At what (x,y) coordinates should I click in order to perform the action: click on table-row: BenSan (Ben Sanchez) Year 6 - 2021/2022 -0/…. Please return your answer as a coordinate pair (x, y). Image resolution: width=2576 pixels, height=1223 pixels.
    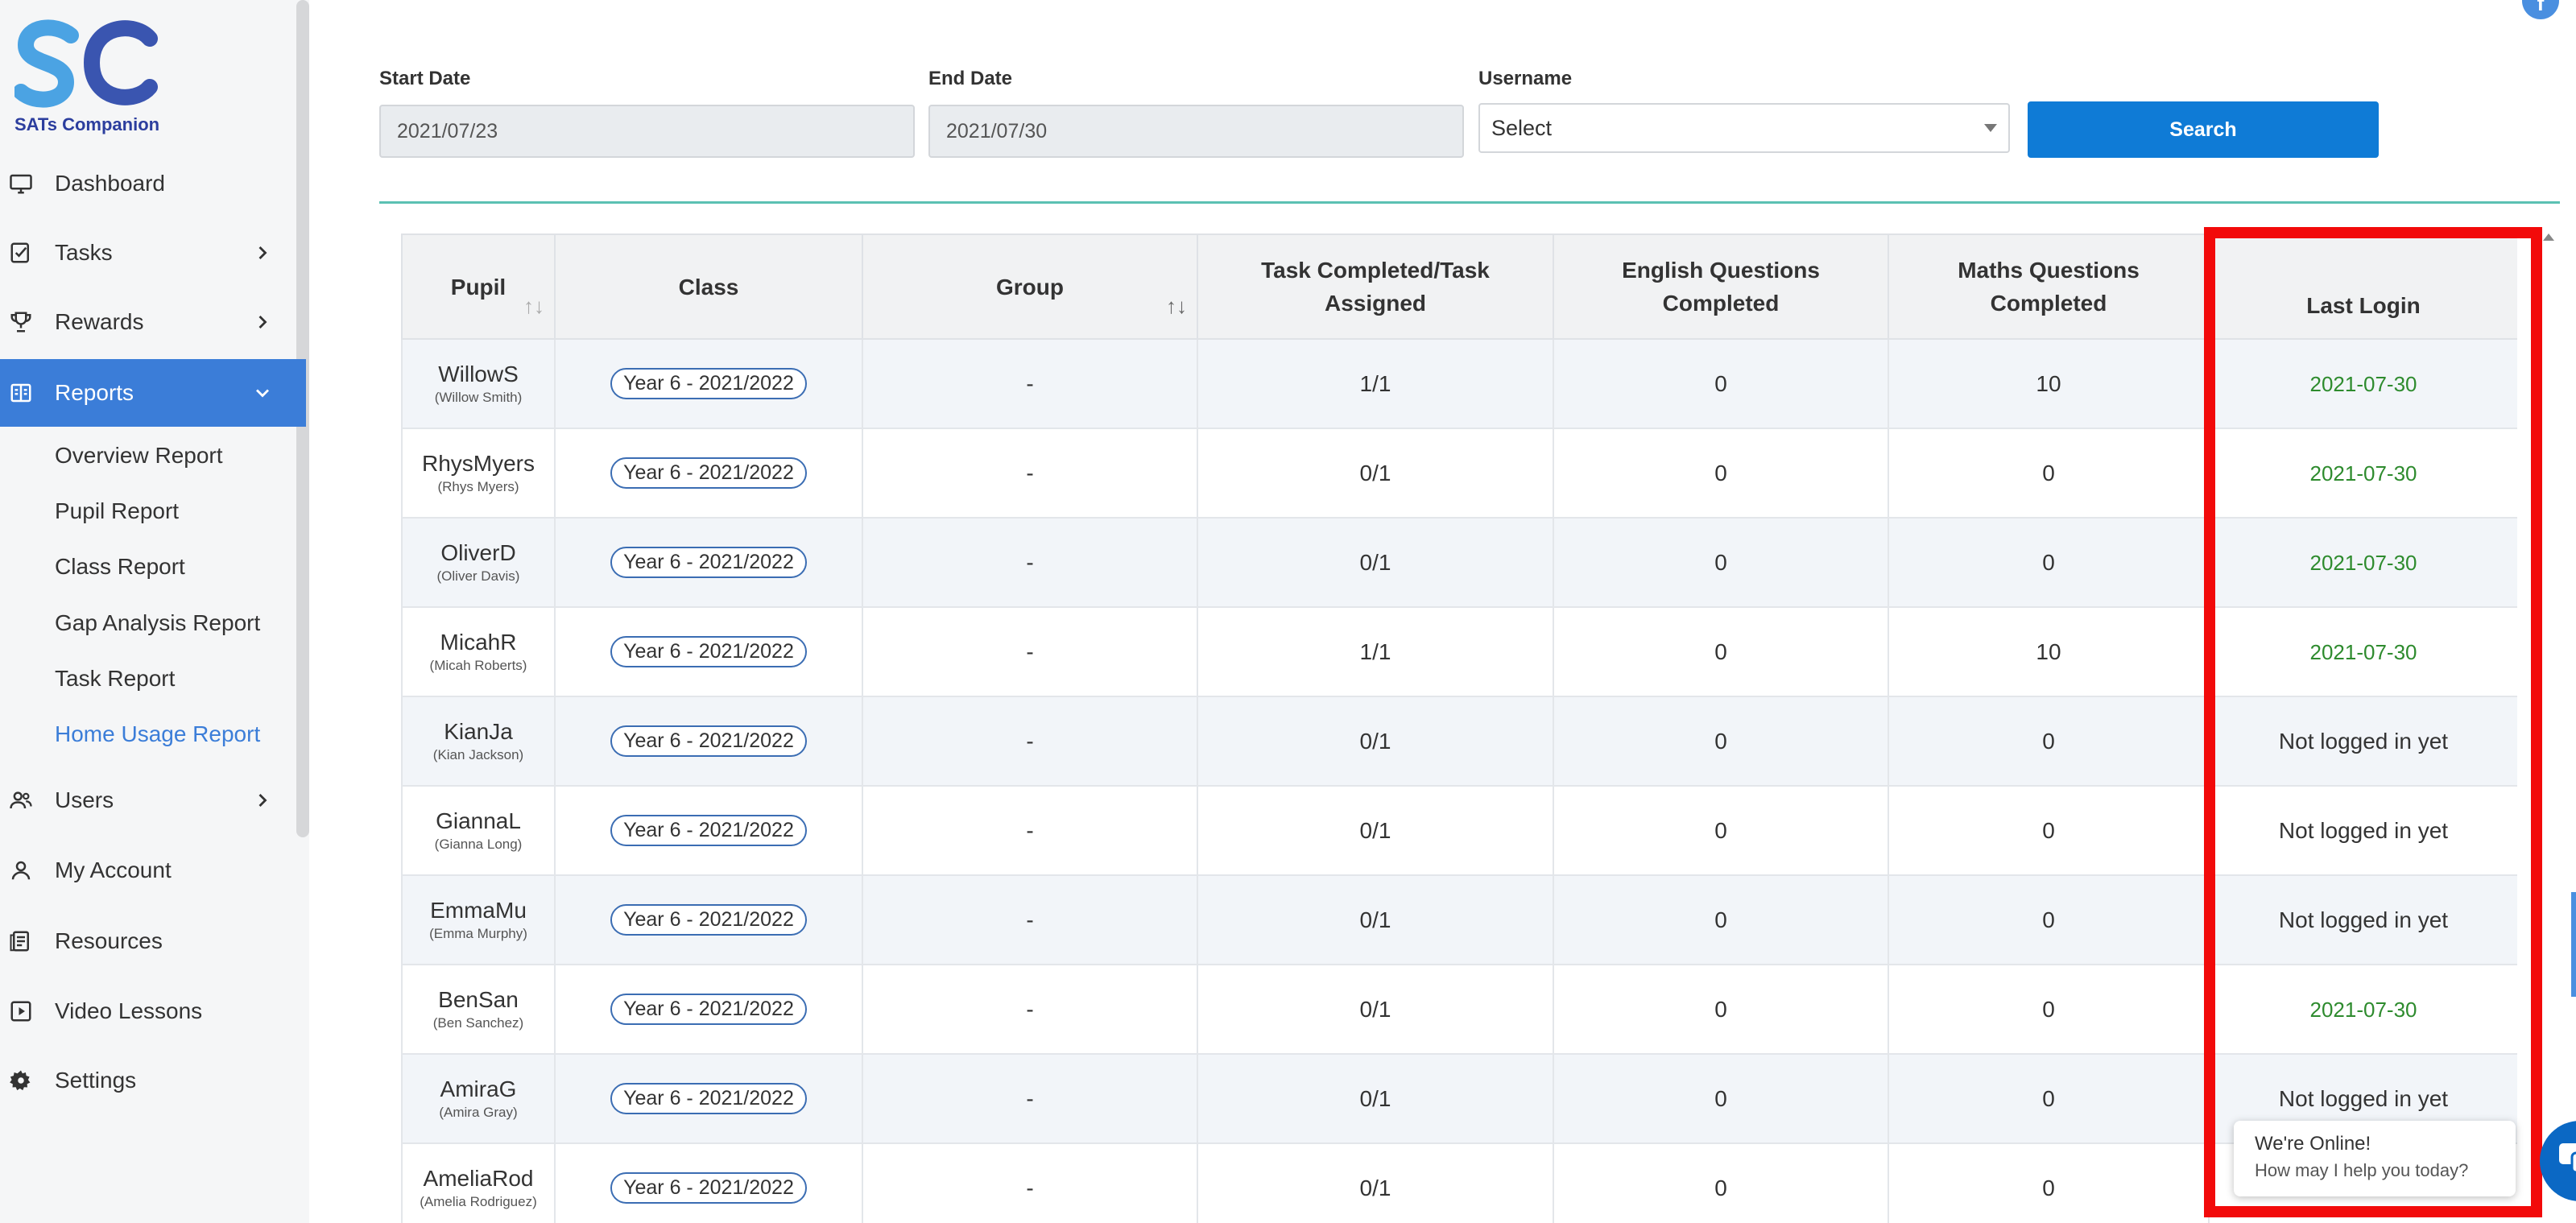
    Looking at the image, I should click on (1459, 1009).